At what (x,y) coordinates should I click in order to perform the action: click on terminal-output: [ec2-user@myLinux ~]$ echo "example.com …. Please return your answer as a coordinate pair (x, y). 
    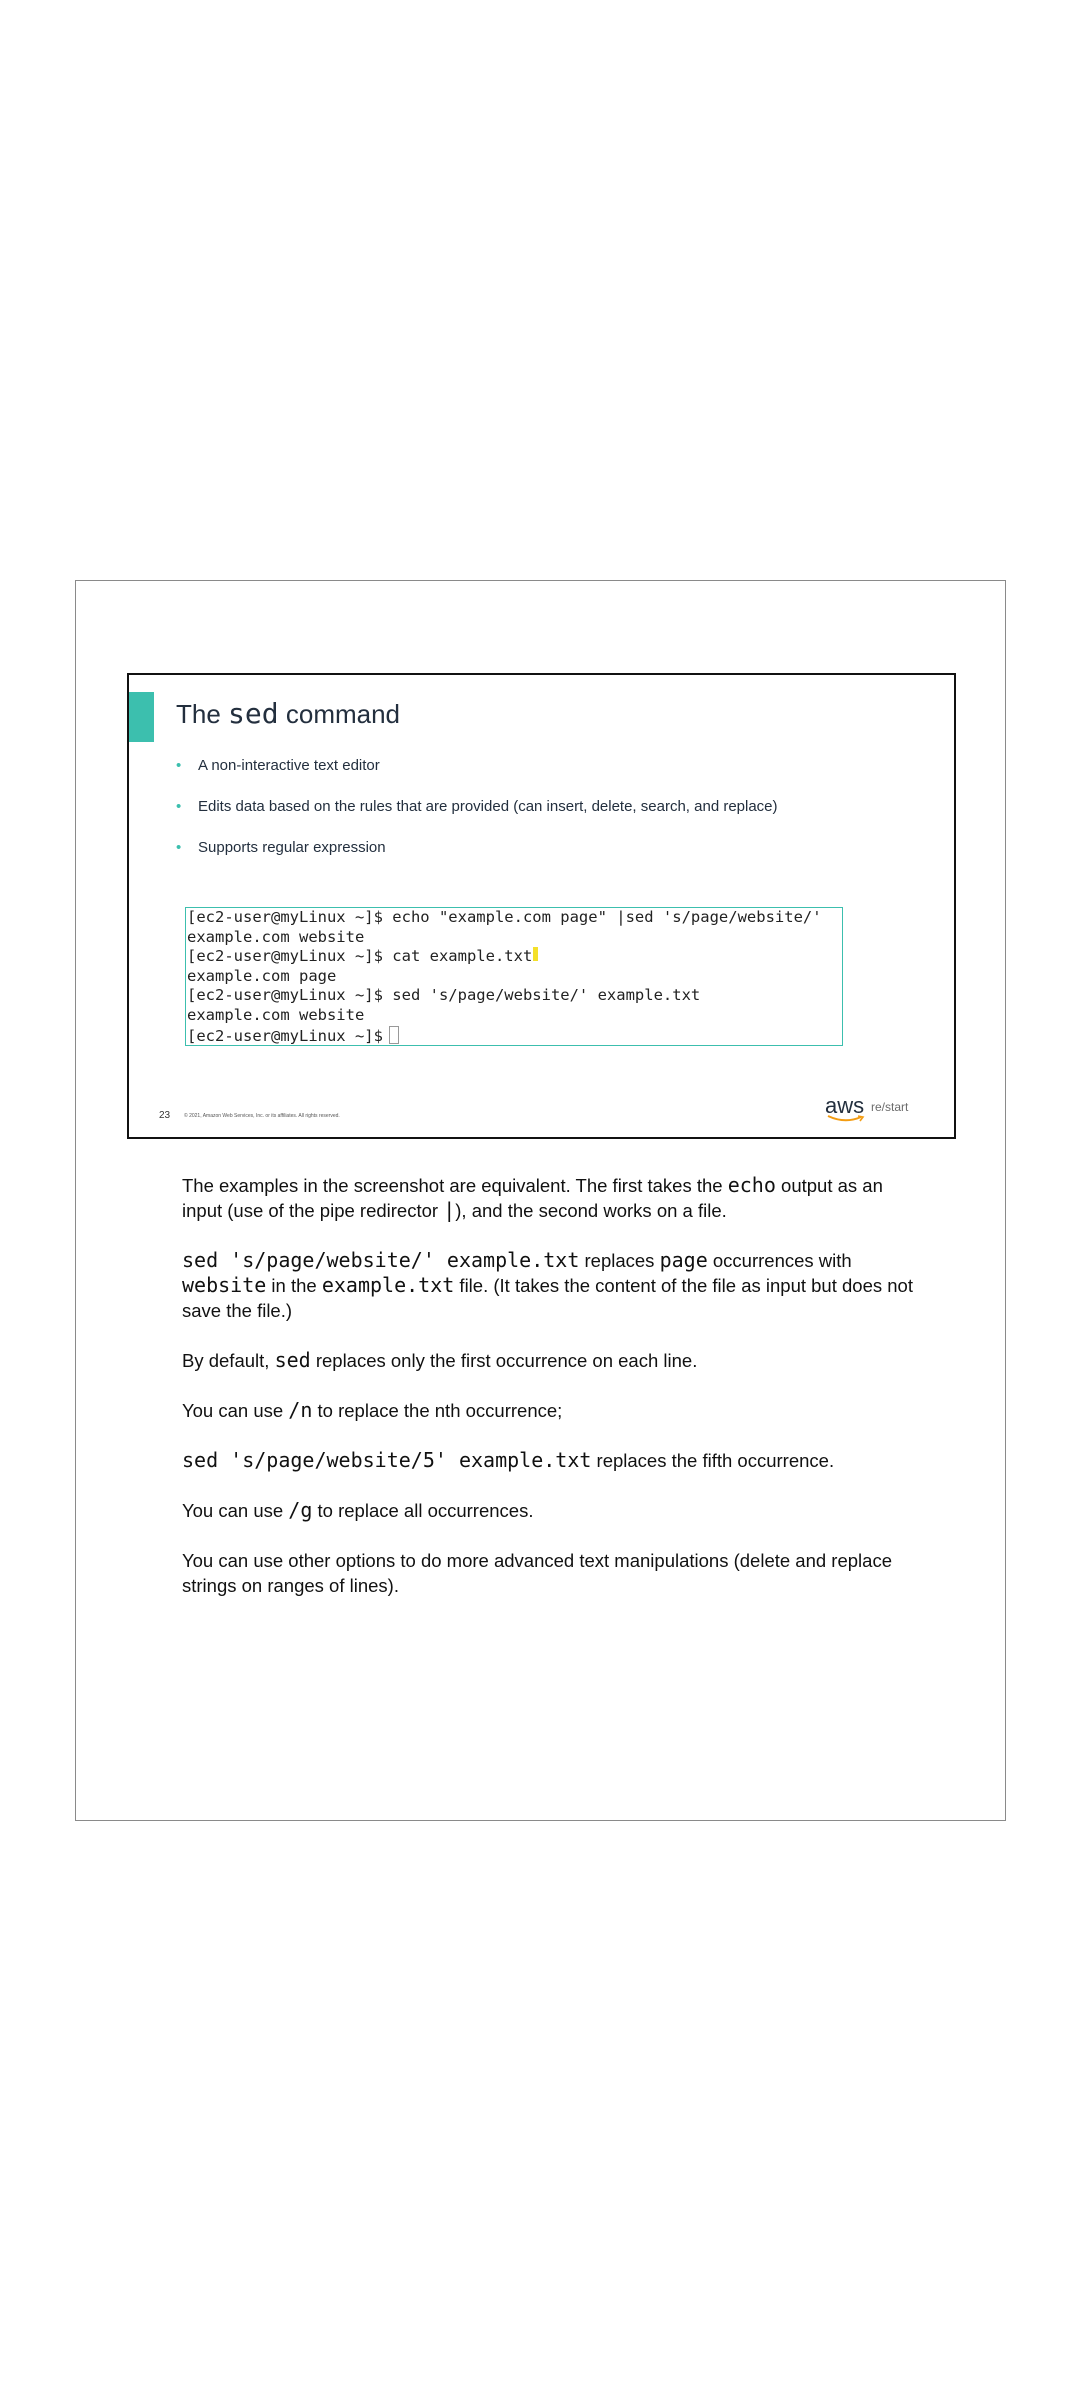
    Looking at the image, I should click on (514, 976).